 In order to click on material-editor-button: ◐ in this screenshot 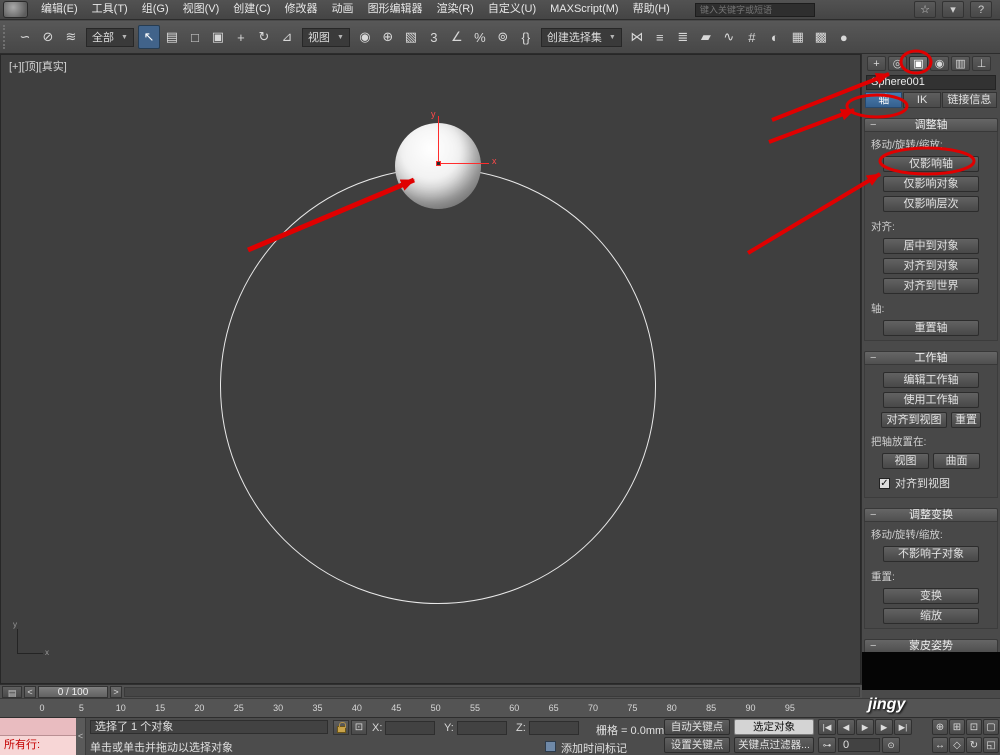, I will do `click(775, 37)`.